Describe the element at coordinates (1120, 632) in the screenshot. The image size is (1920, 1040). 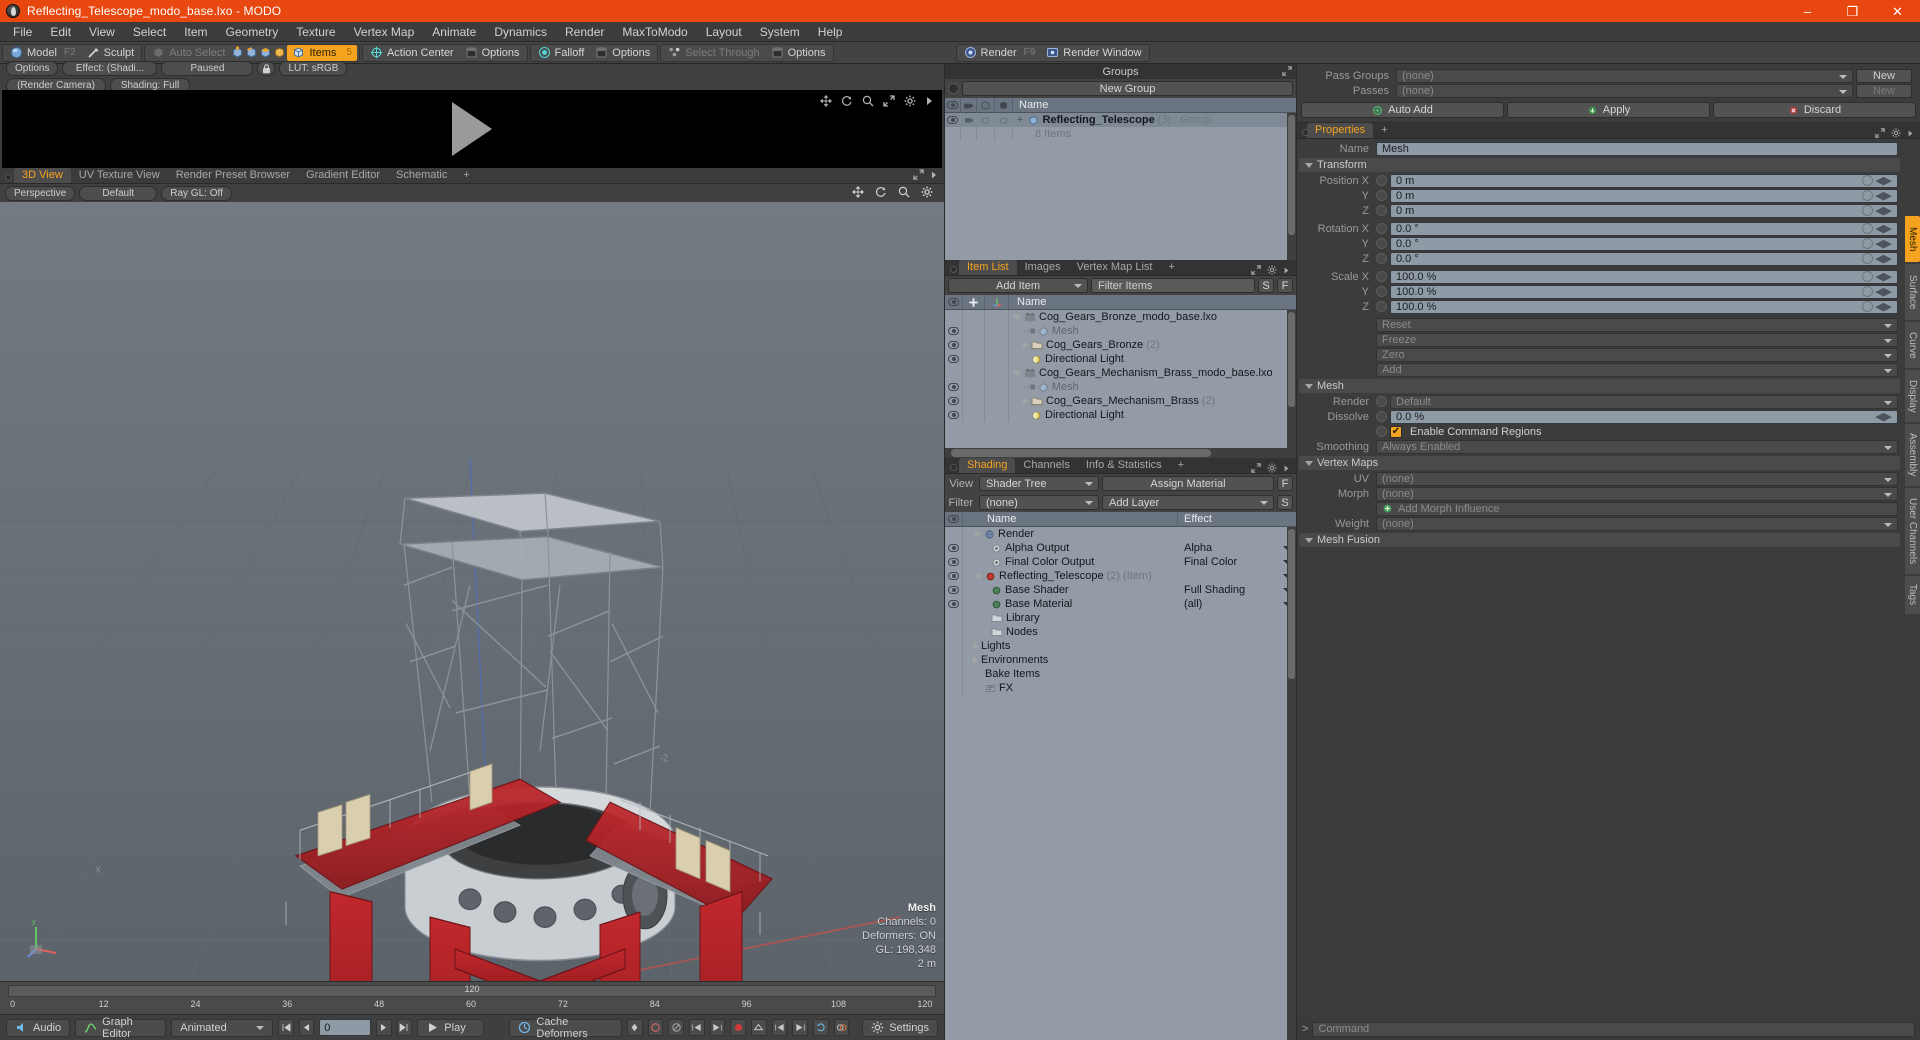
I see `table-row: Nodes` at that location.